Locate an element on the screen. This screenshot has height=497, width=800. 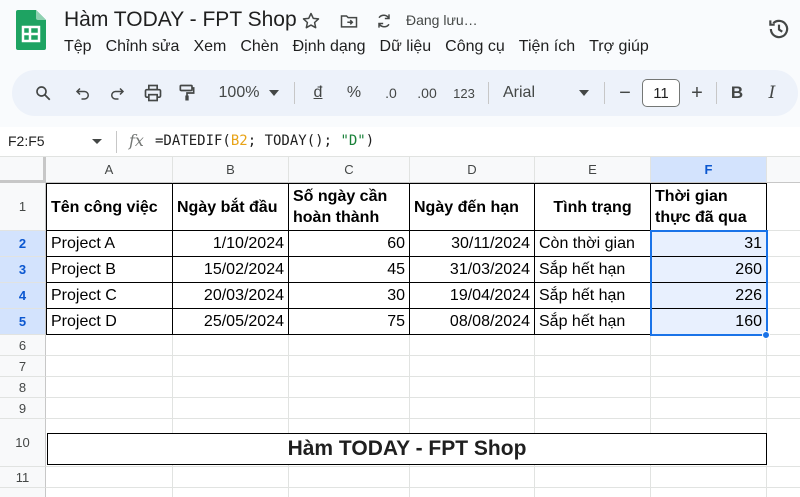
formula-input: =DATEDIF(B2; TODAY(); "D") is located at coordinates (264, 141).